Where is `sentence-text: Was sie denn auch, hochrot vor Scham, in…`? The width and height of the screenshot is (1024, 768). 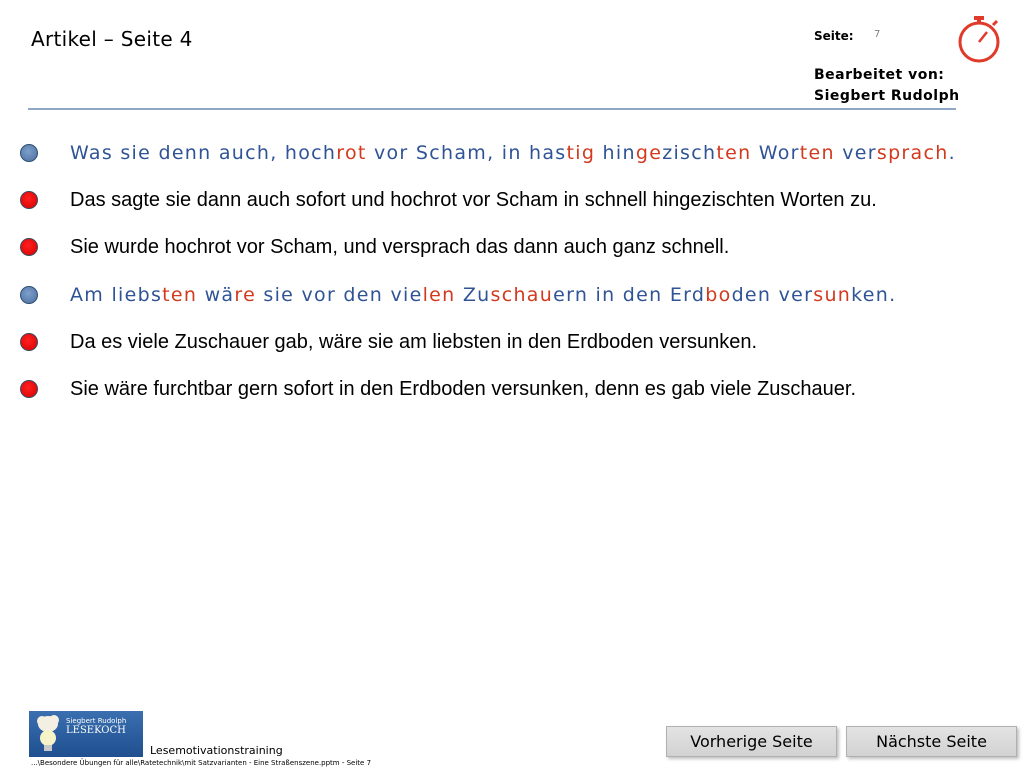
sentence-text: Was sie denn auch, hochrot vor Scham, in… is located at coordinates (513, 153).